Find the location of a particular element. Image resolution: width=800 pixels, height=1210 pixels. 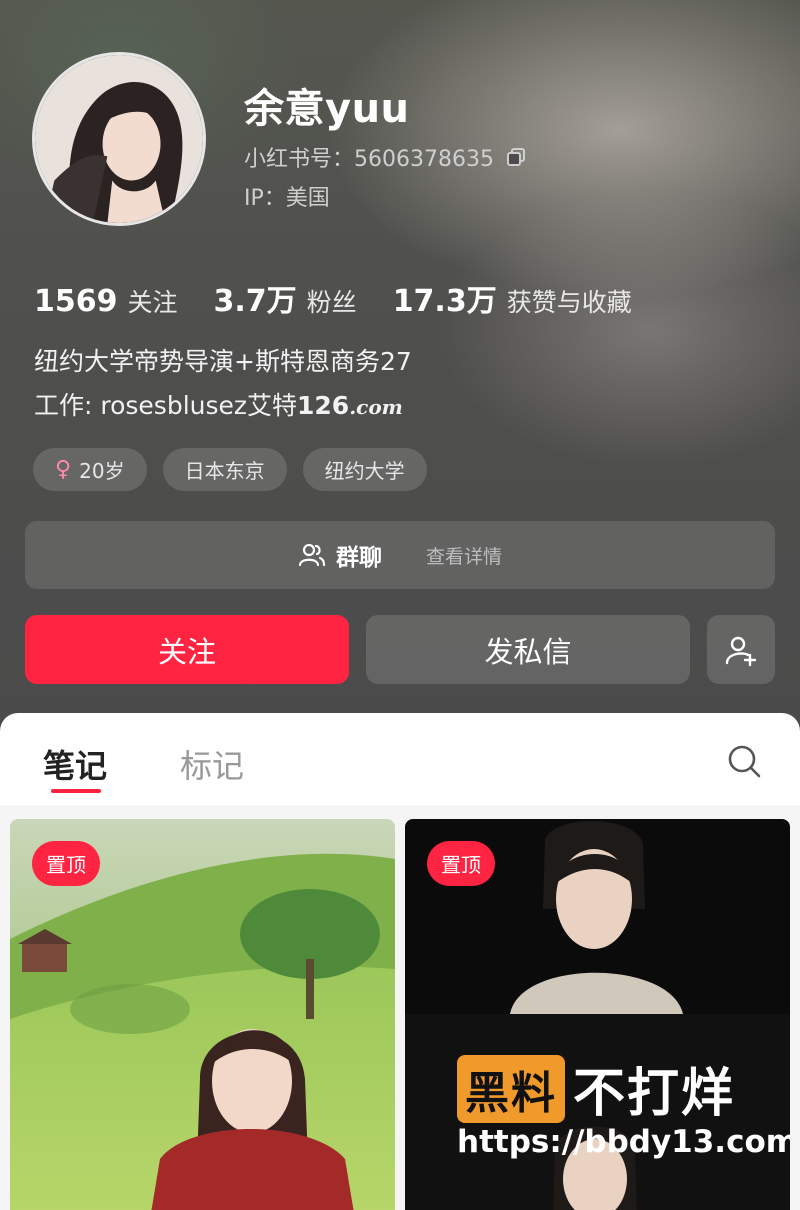

stats-row: 1569 关注 3.7万 粉丝 17.3万 获赞与收藏 is located at coordinates (351, 298).